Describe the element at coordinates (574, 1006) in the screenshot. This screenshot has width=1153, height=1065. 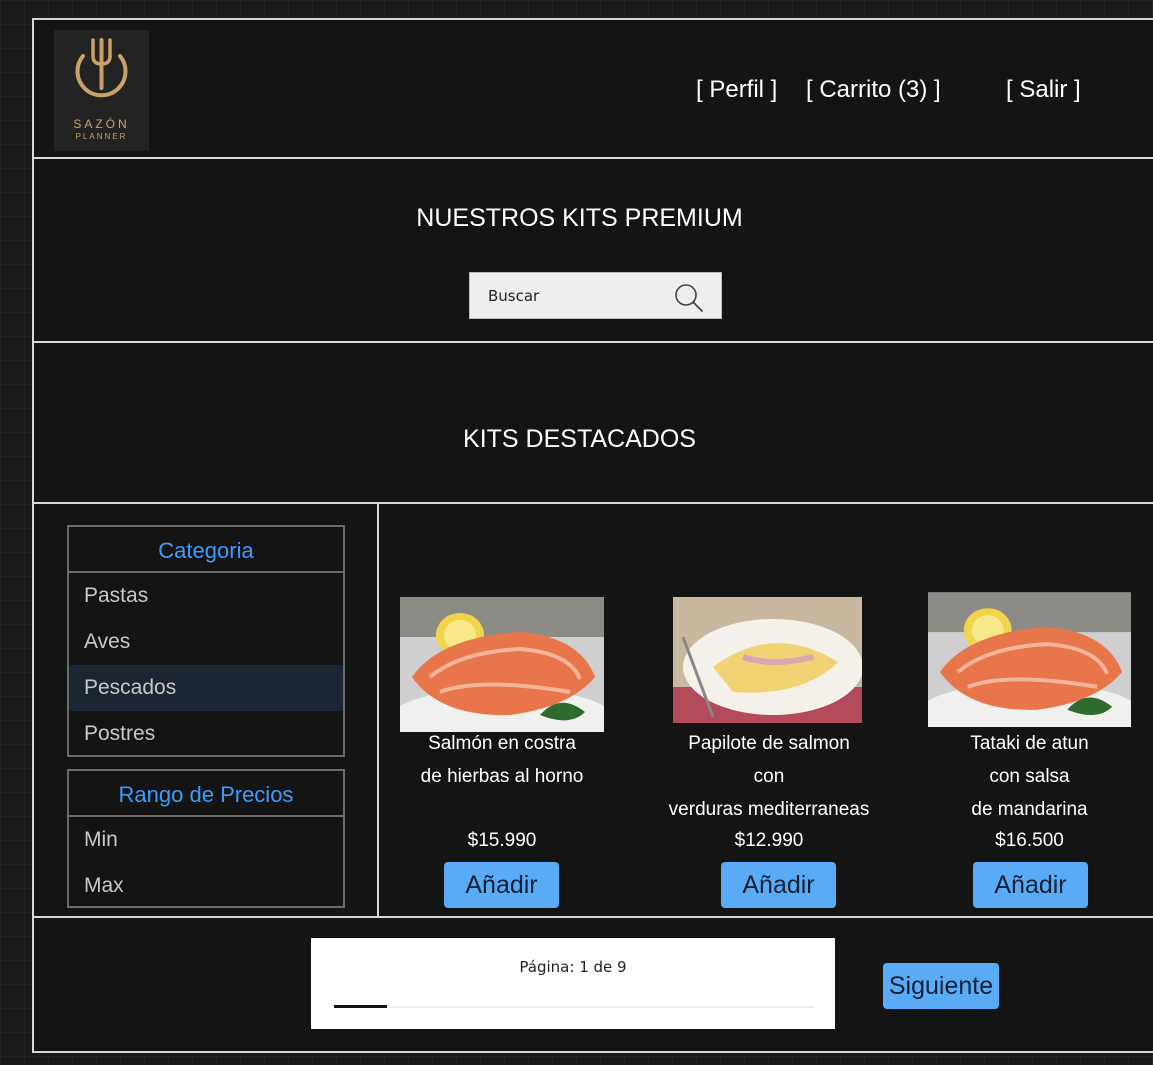
I see `page-progress-track` at that location.